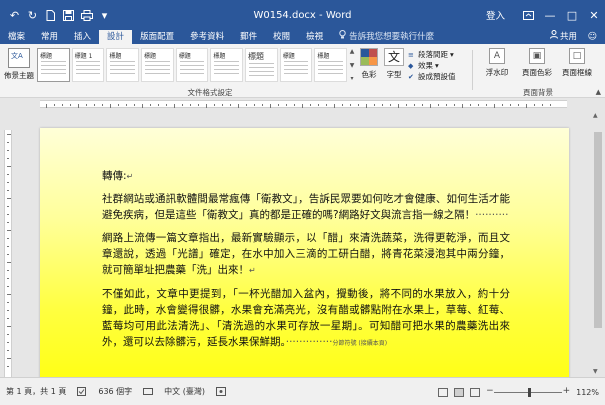 The image size is (605, 405). I want to click on document-formatting-group-label: 文件格式設定, so click(210, 92).